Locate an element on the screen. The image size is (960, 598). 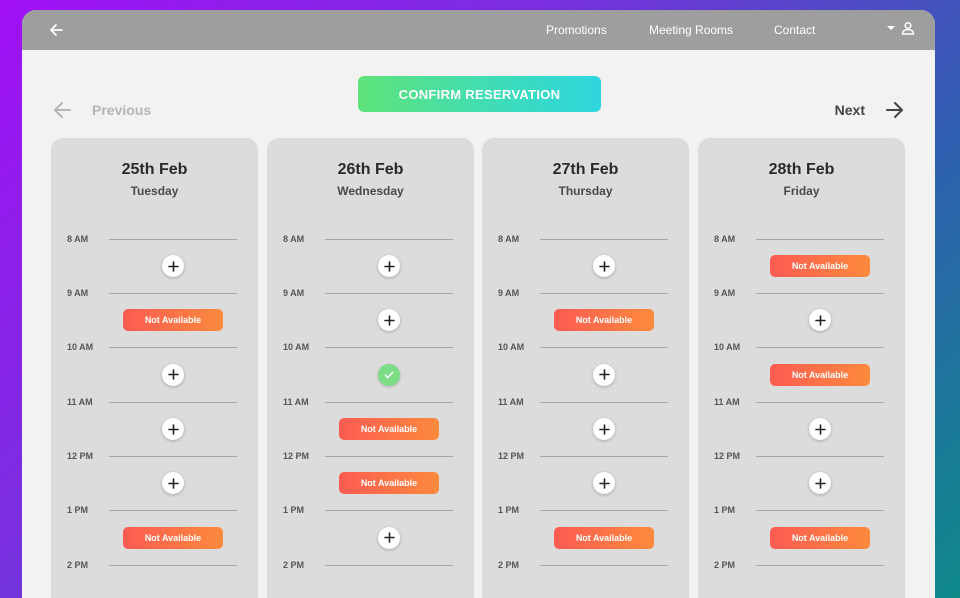
user-menu-button is located at coordinates (901, 28).